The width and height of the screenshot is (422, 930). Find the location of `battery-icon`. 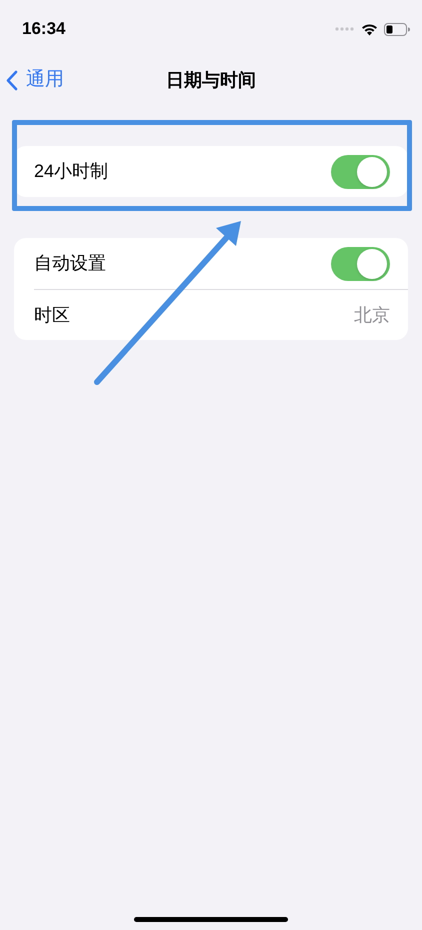

battery-icon is located at coordinates (397, 29).